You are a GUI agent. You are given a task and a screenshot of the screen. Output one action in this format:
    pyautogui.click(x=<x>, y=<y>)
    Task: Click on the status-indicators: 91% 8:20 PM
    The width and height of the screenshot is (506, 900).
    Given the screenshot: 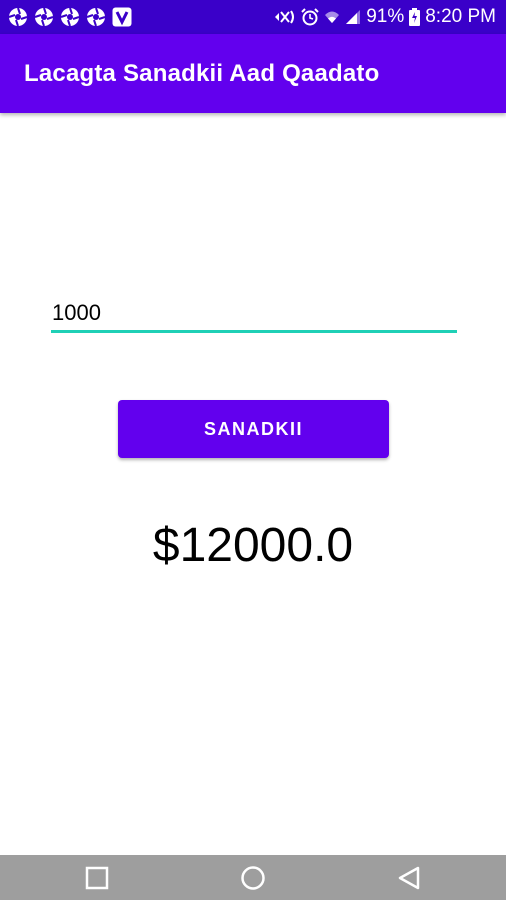 What is the action you would take?
    pyautogui.click(x=385, y=17)
    